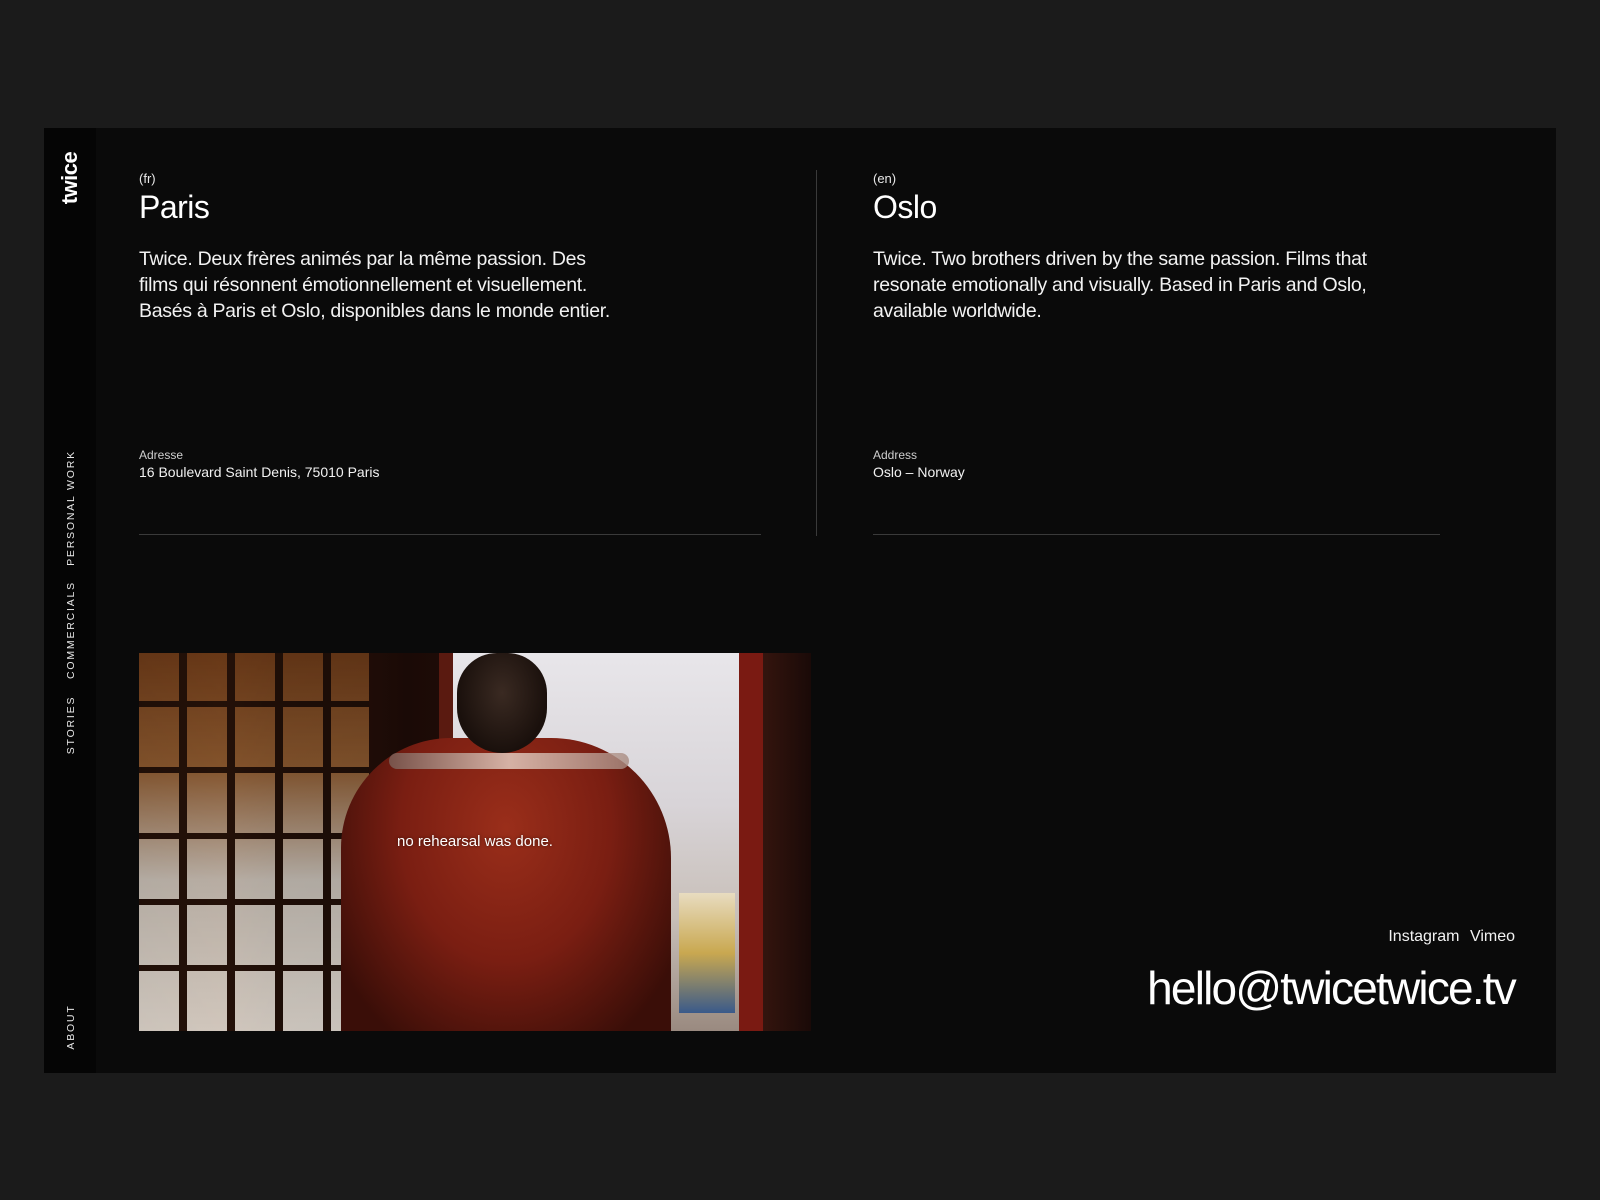  I want to click on nav-personal-work: PERSONAL WORK, so click(71, 508).